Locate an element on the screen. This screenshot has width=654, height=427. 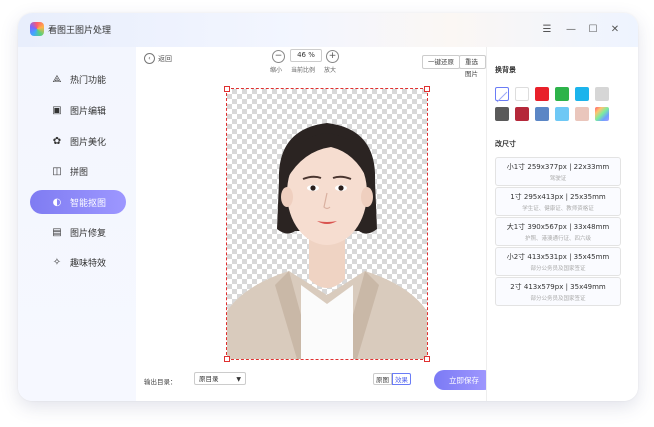
edit-image-icon: ▣ is located at coordinates (57, 110).